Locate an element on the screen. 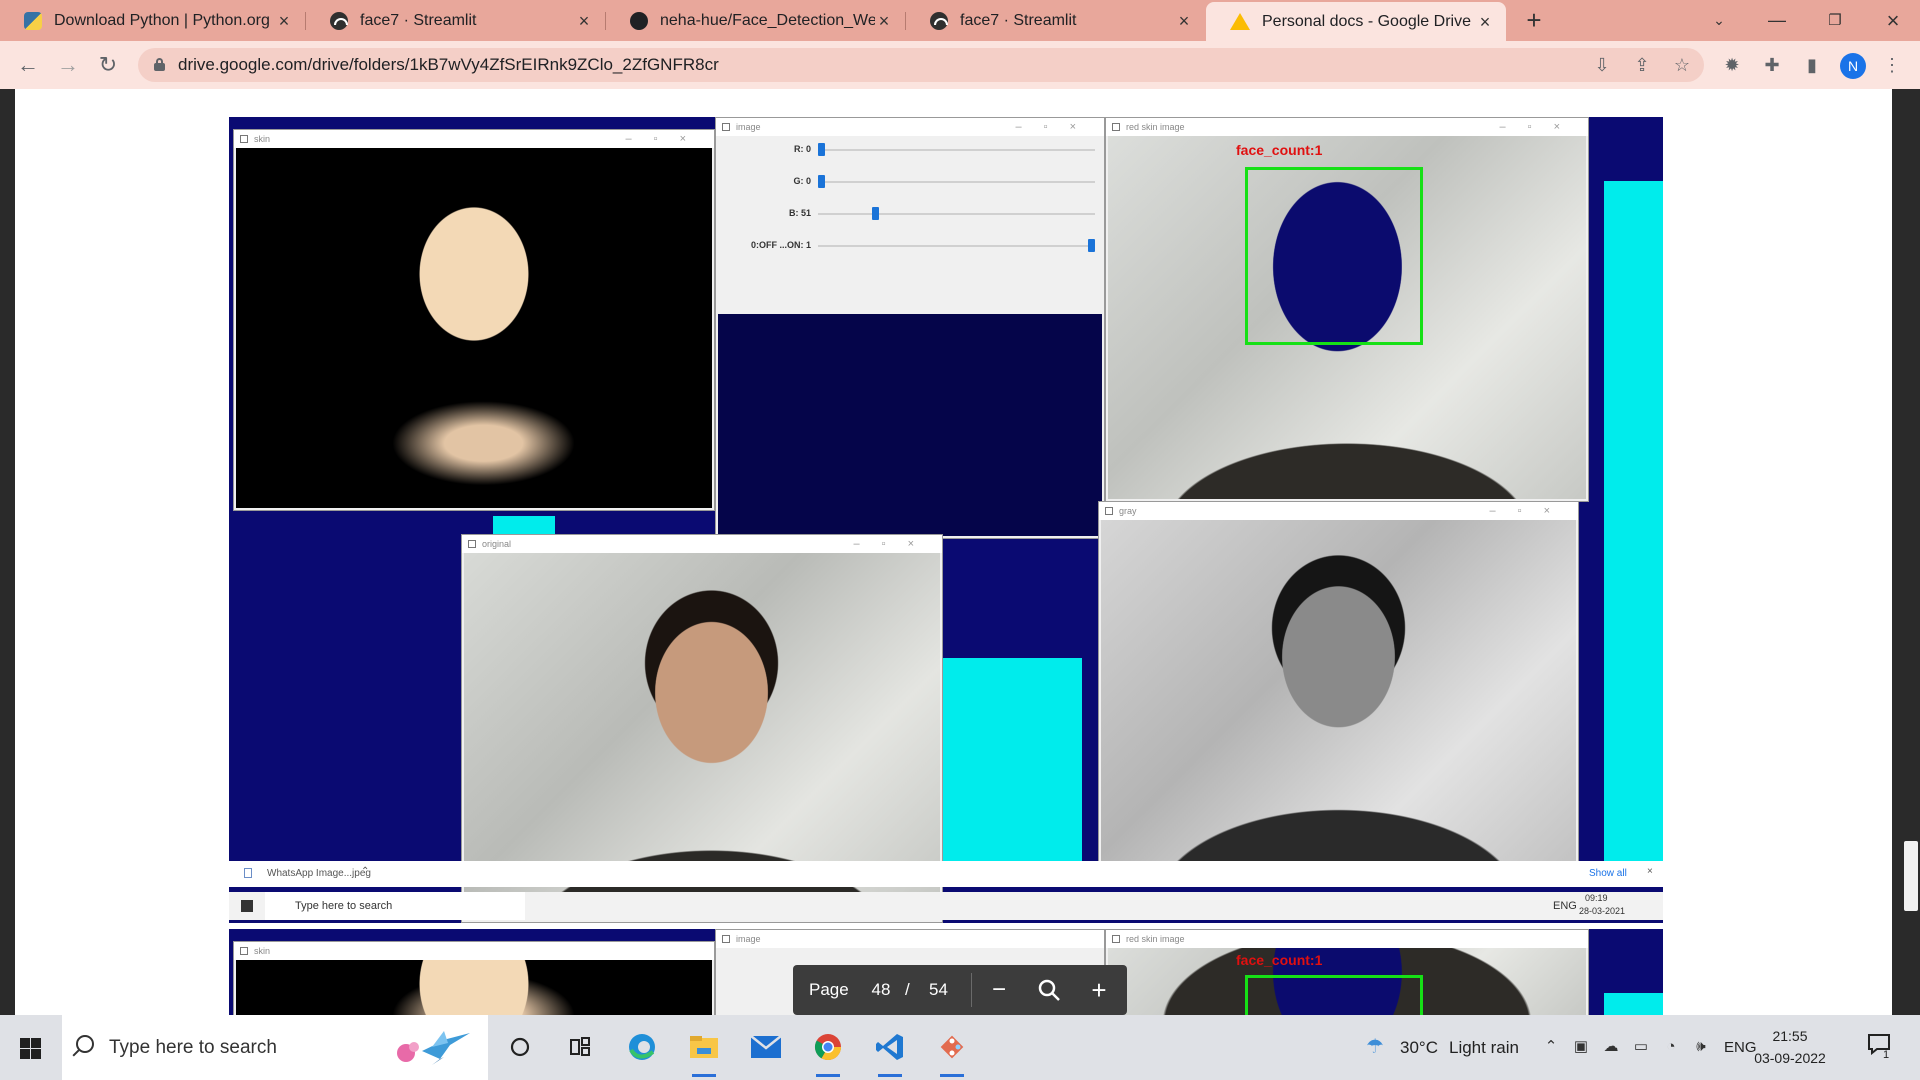 The height and width of the screenshot is (1080, 1920). install-app-icon: ⇩ is located at coordinates (1602, 65).